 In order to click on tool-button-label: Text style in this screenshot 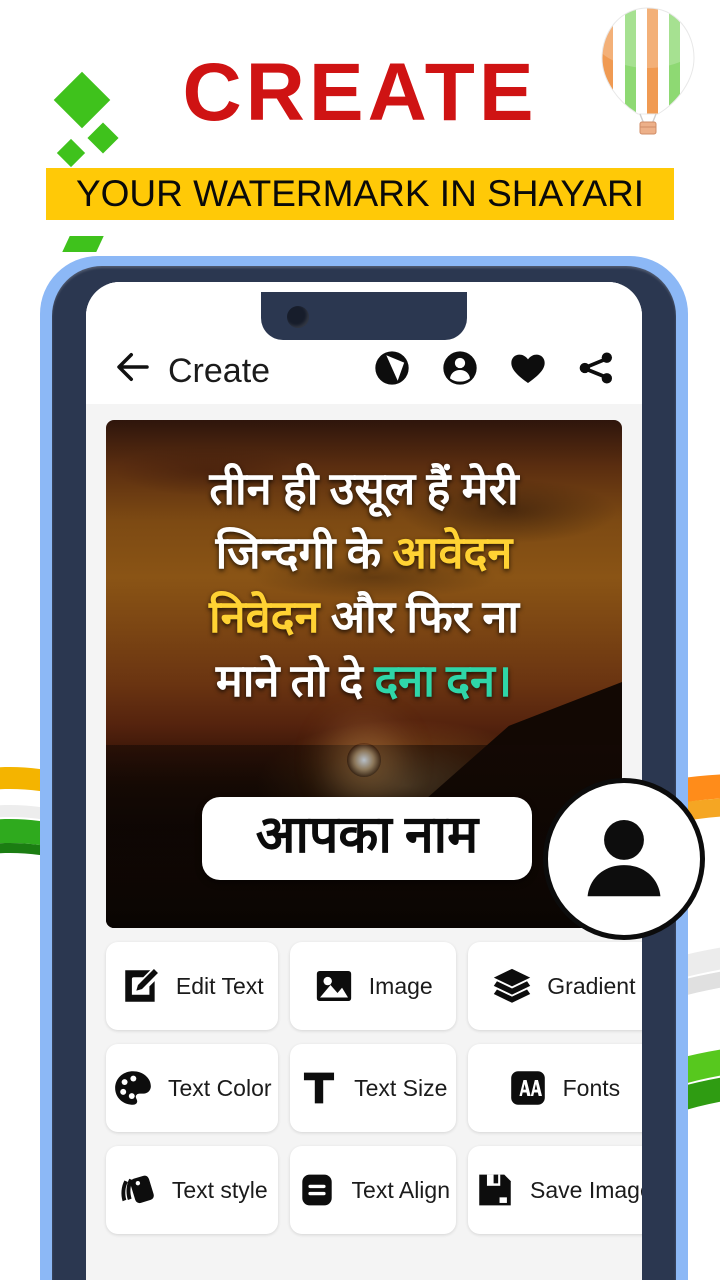, I will do `click(219, 1189)`.